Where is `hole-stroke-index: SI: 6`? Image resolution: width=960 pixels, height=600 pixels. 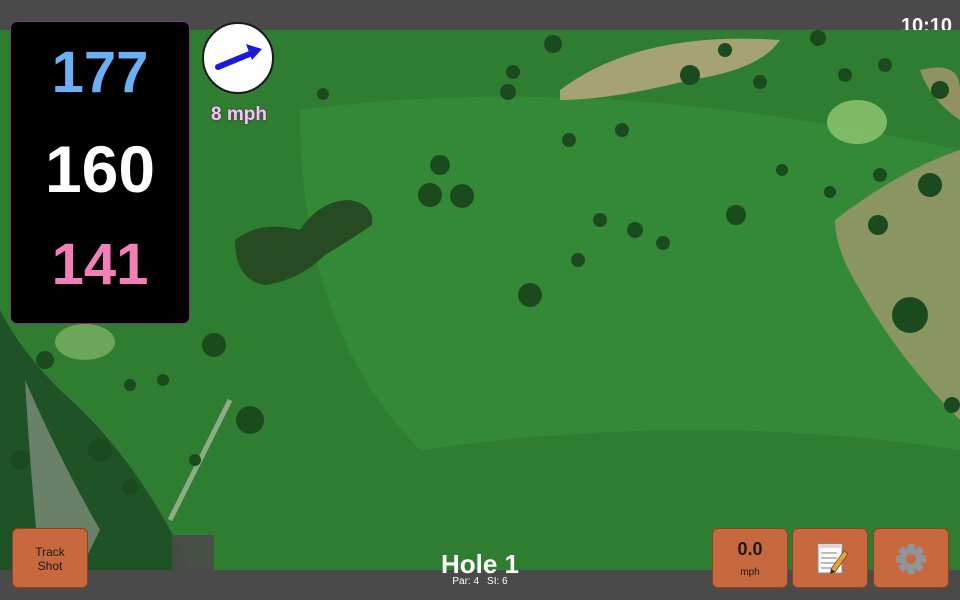 hole-stroke-index: SI: 6 is located at coordinates (497, 581).